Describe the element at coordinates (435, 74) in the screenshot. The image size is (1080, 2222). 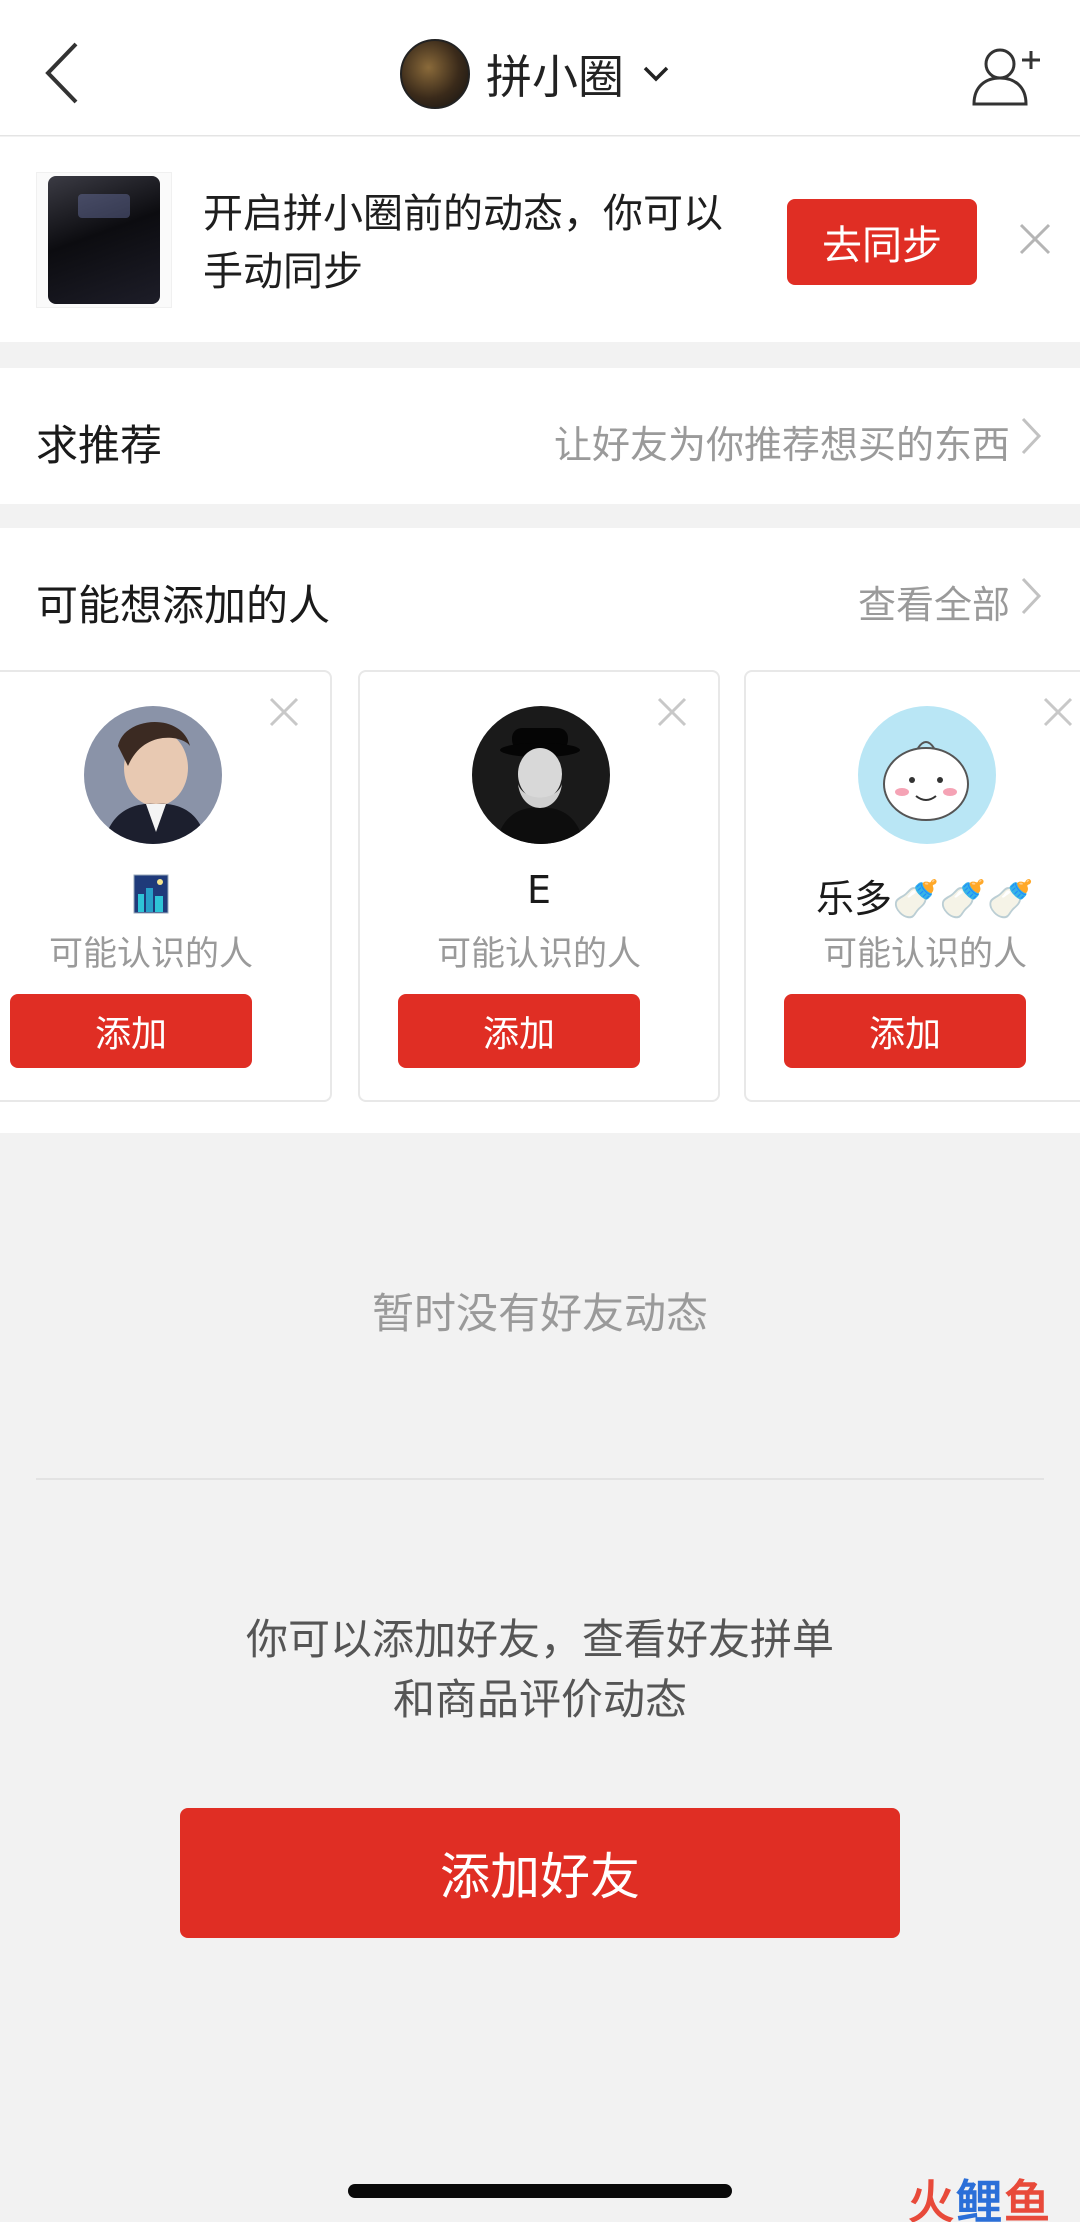
I see `circle-avatar` at that location.